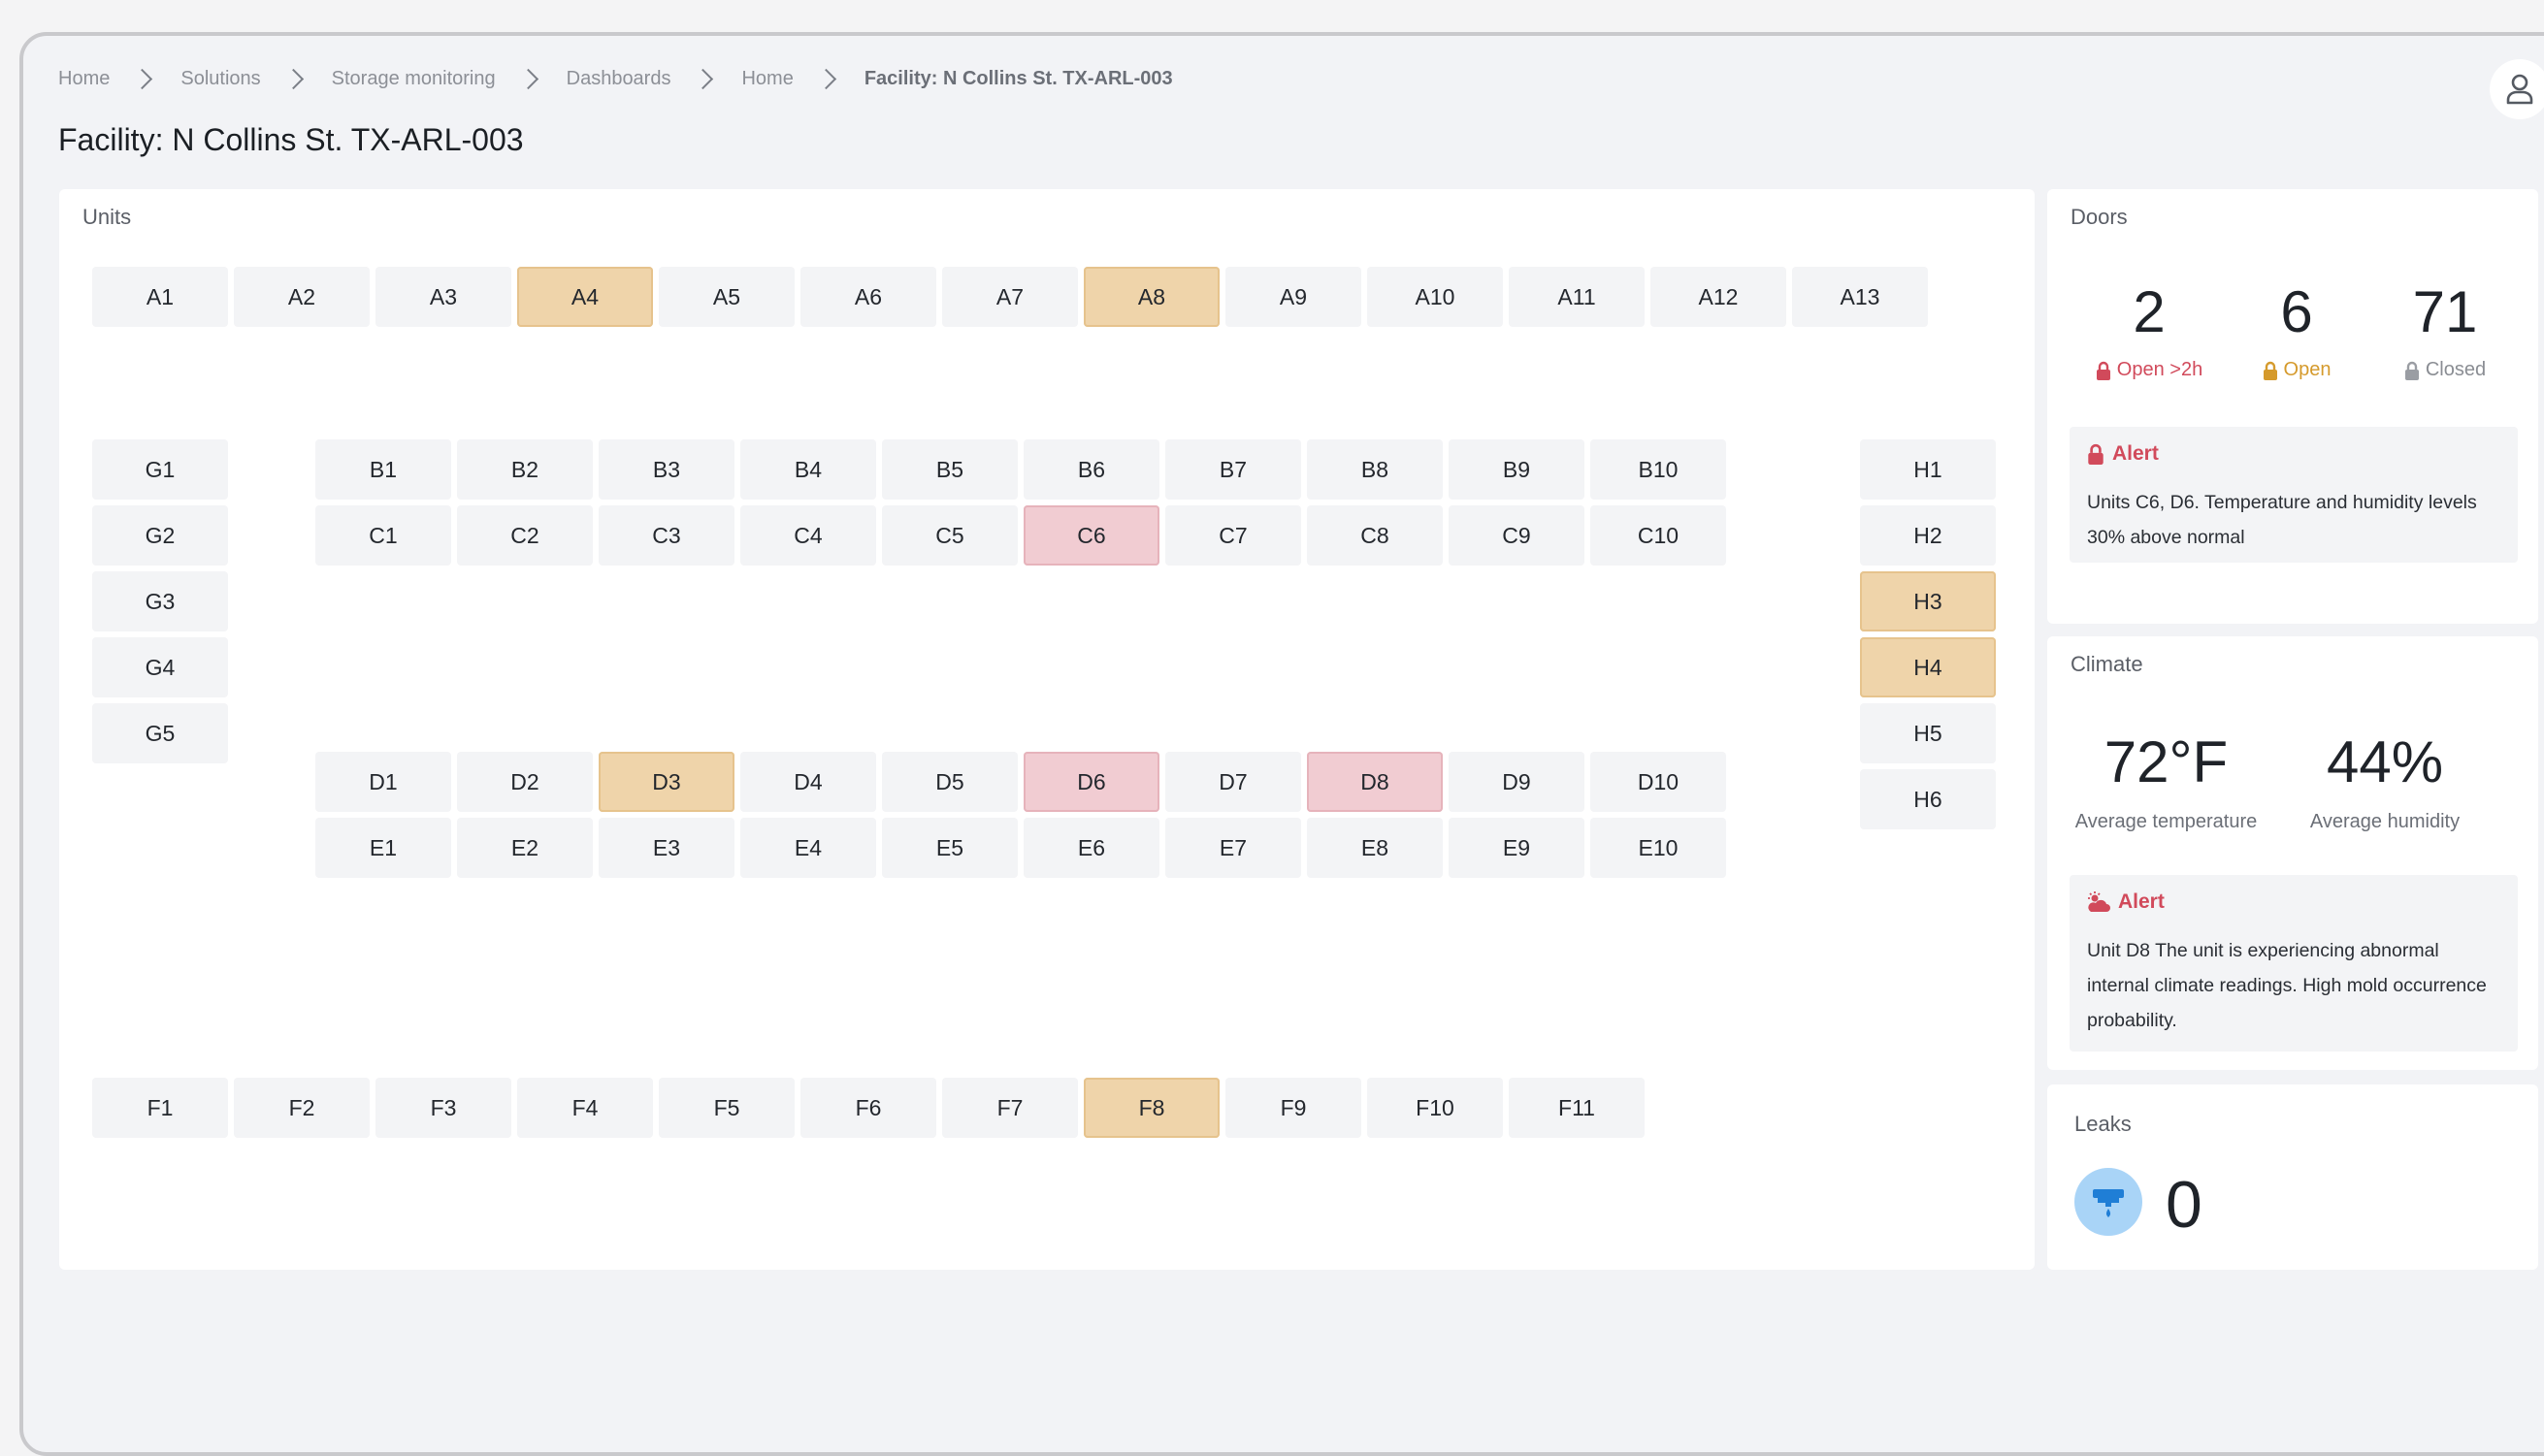 Image resolution: width=2544 pixels, height=1456 pixels. I want to click on unit-e6: E6, so click(1091, 848).